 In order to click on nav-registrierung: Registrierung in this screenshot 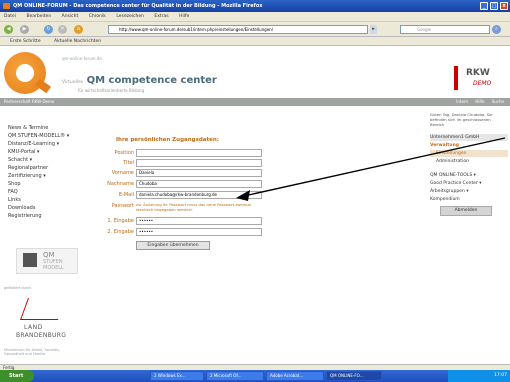, I will do `click(43, 216)`.